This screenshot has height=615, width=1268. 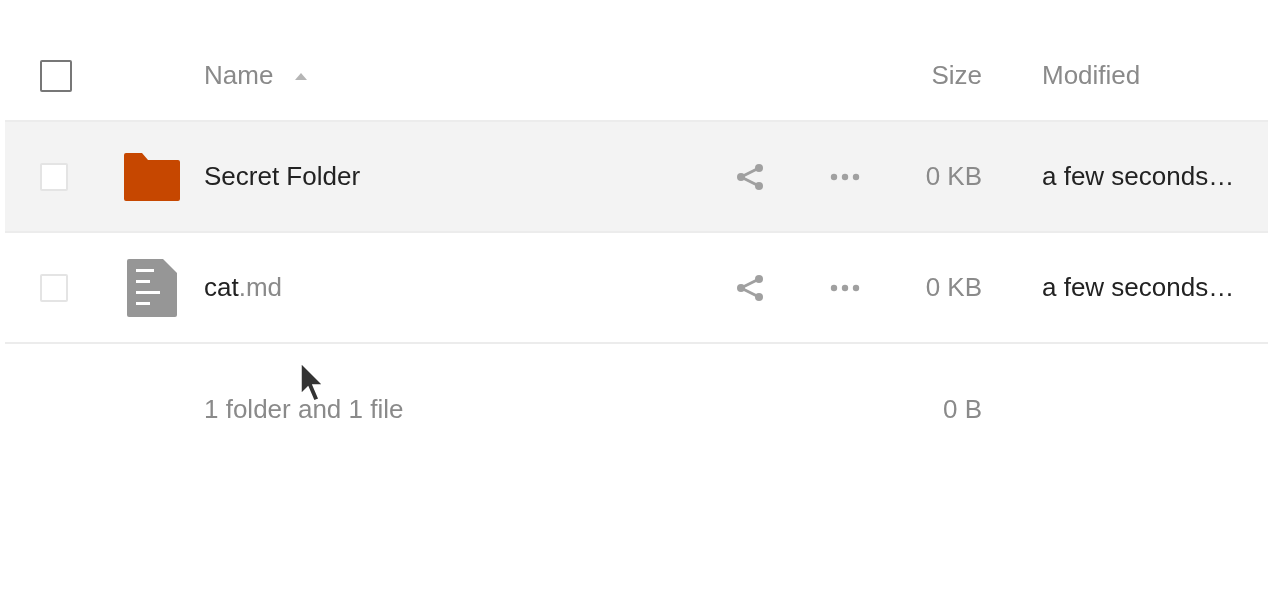 I want to click on document-icon, so click(x=152, y=287).